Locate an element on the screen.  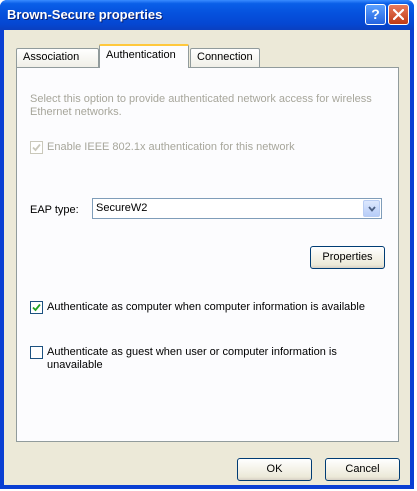
tab-authentication: Authentication is located at coordinates (144, 56).